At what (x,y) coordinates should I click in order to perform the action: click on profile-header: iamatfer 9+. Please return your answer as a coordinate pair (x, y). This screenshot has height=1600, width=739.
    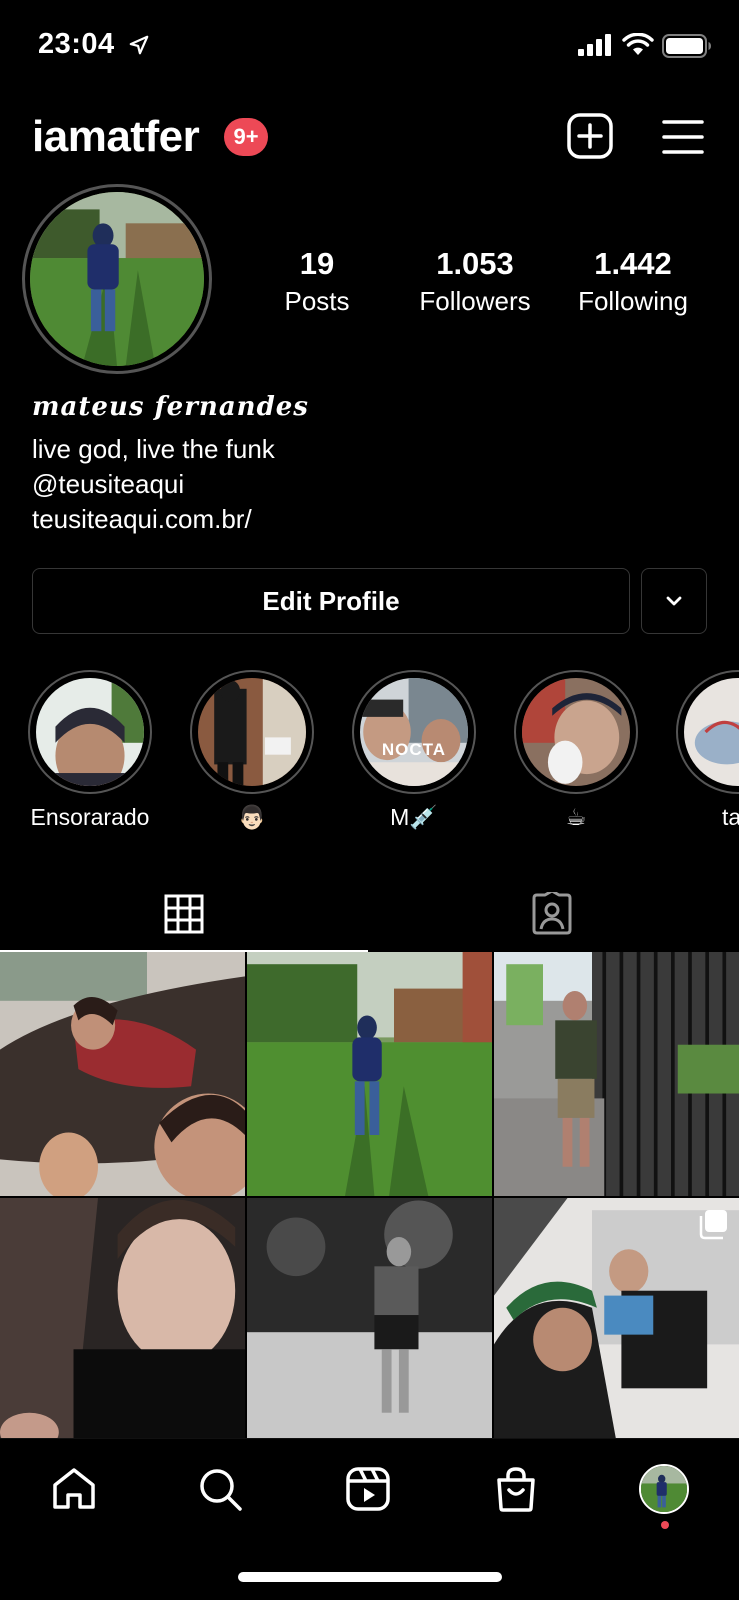
    Looking at the image, I should click on (369, 137).